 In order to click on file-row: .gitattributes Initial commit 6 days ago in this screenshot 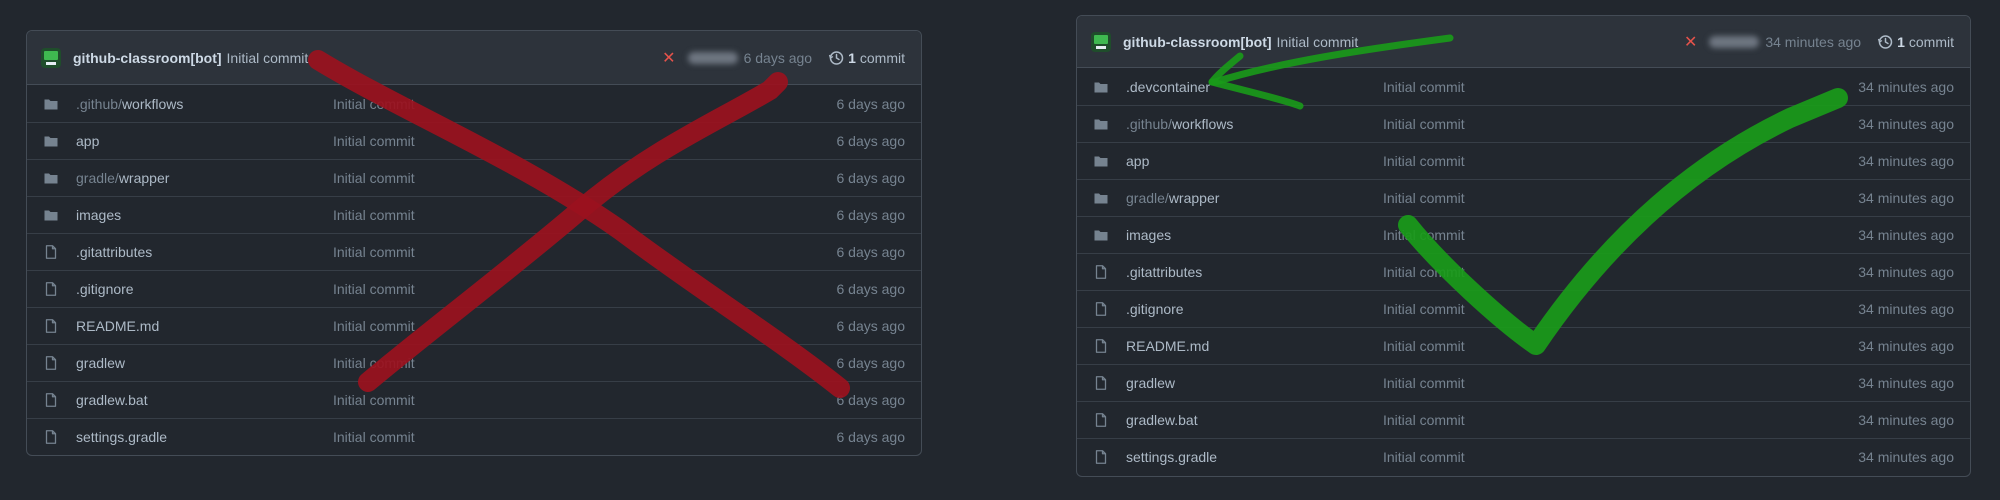, I will do `click(474, 251)`.